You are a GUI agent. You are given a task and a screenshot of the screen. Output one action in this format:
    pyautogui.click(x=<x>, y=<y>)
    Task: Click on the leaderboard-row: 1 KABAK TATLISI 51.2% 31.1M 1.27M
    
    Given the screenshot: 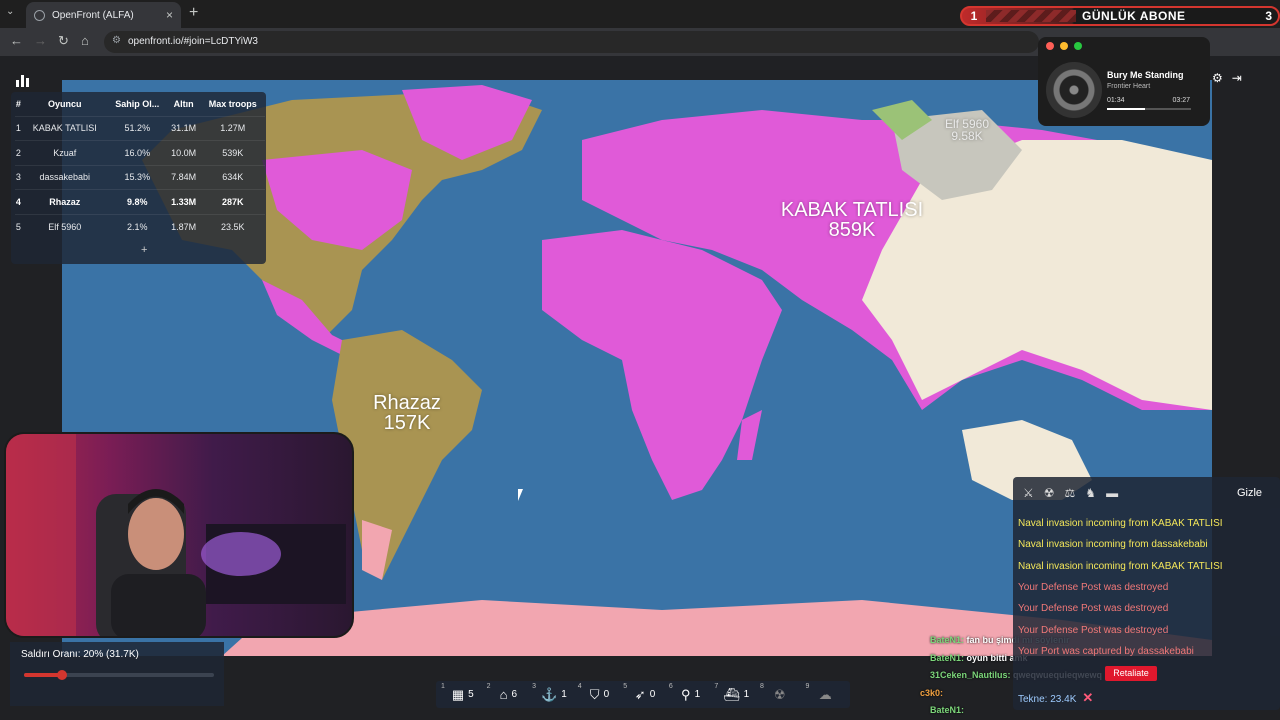 What is the action you would take?
    pyautogui.click(x=140, y=128)
    